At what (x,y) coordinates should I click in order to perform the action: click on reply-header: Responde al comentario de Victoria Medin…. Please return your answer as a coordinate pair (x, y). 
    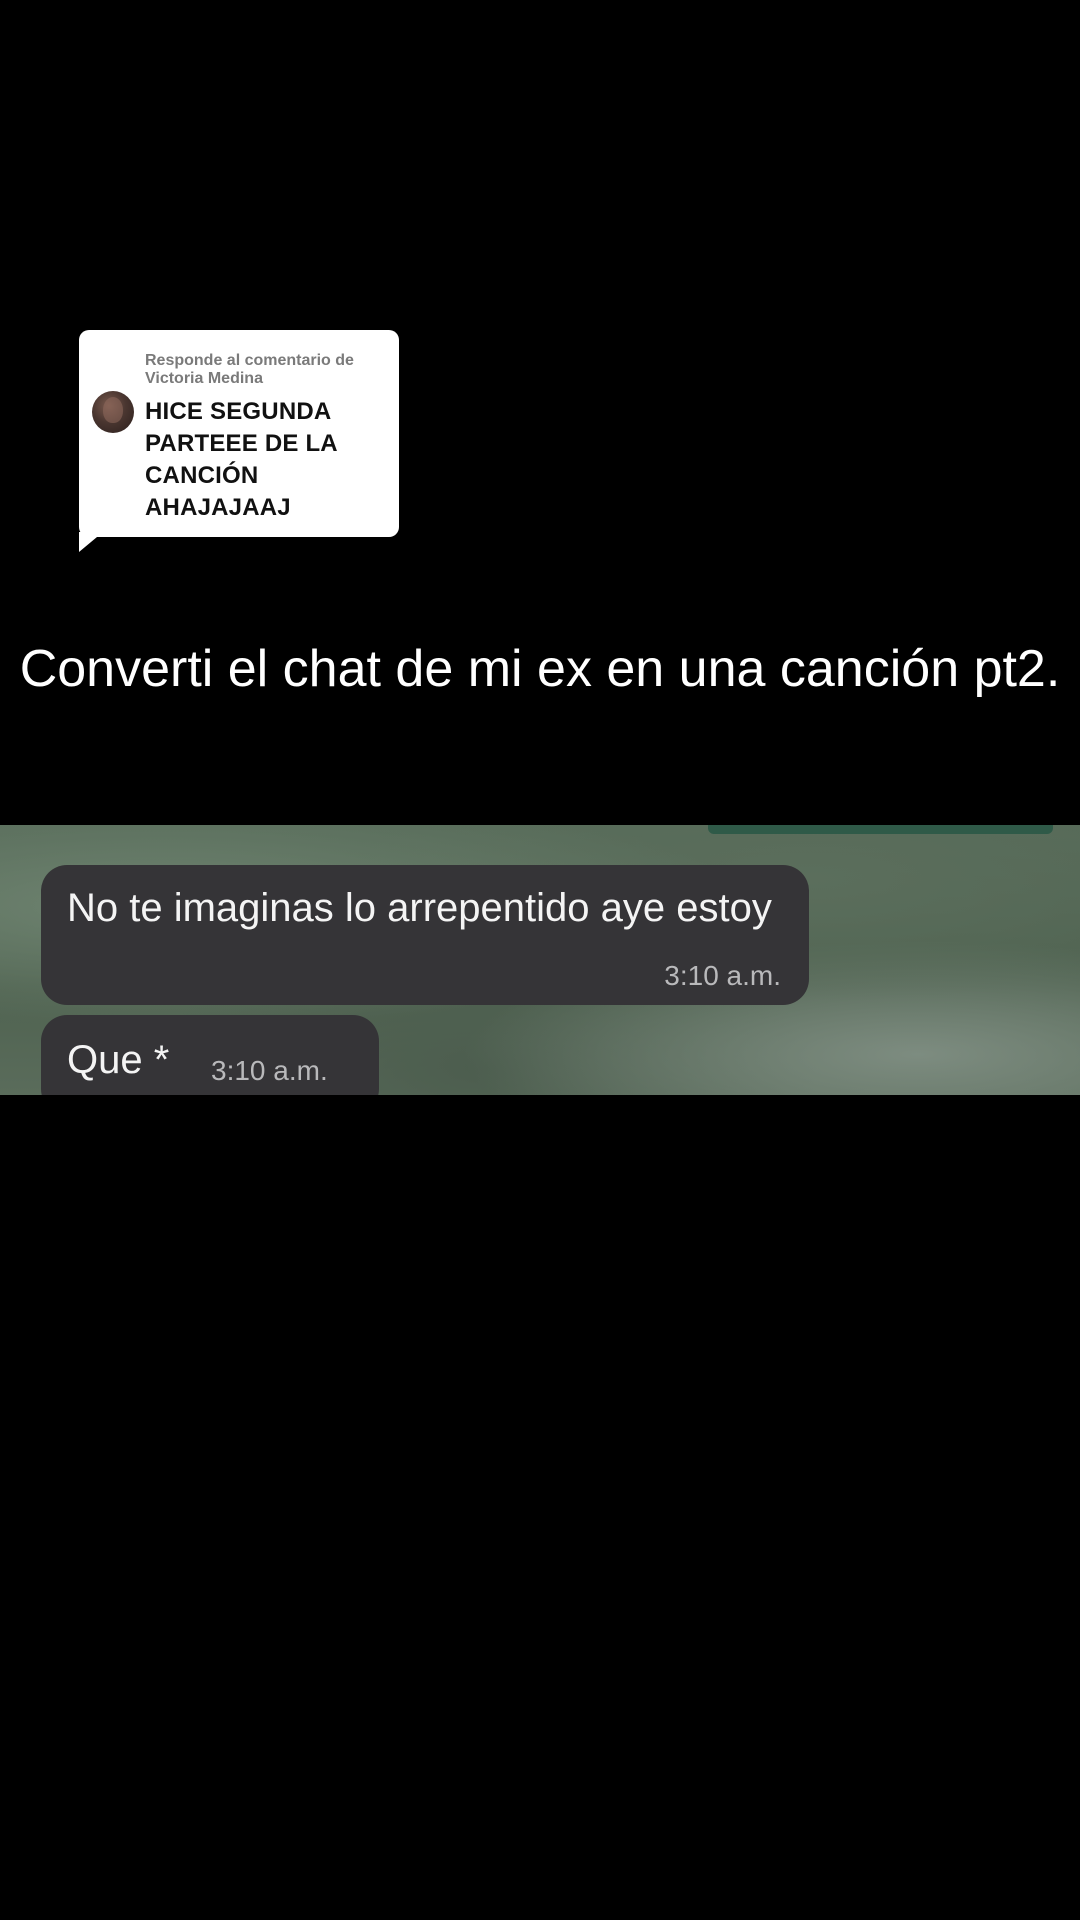
    Looking at the image, I should click on (249, 369).